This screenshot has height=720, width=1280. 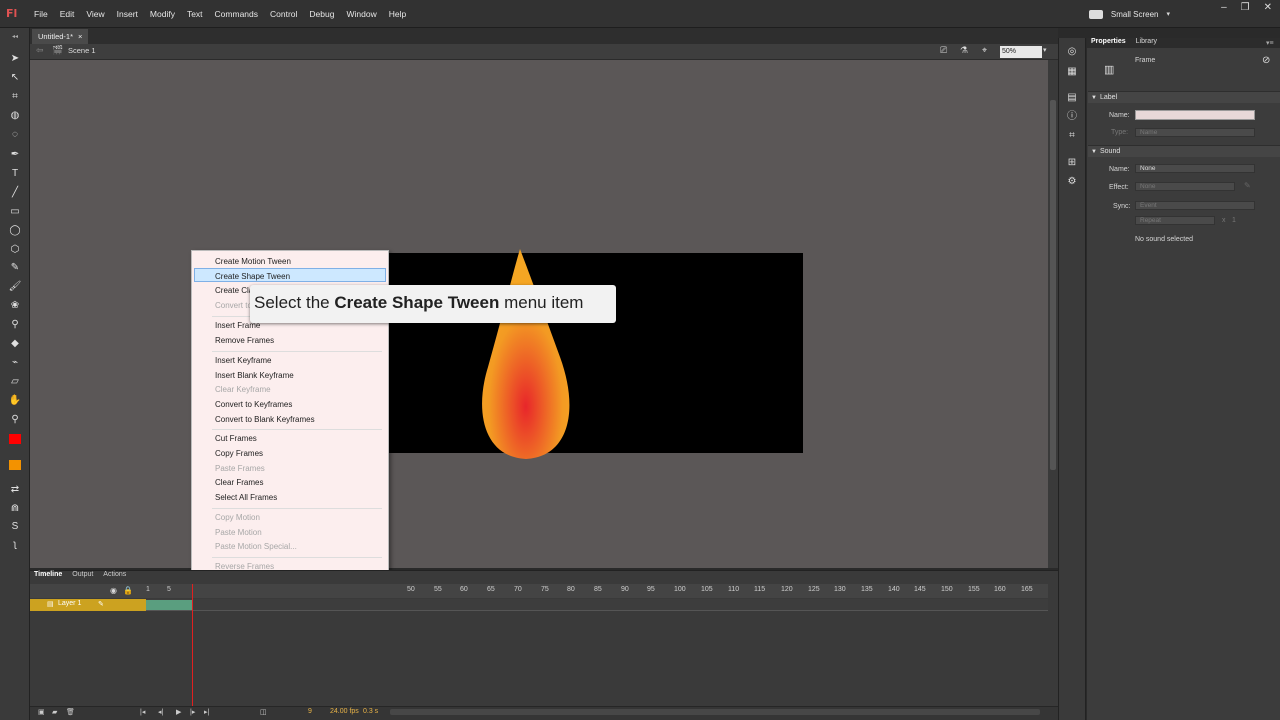 I want to click on layer-name: Layer 1, so click(x=69, y=603).